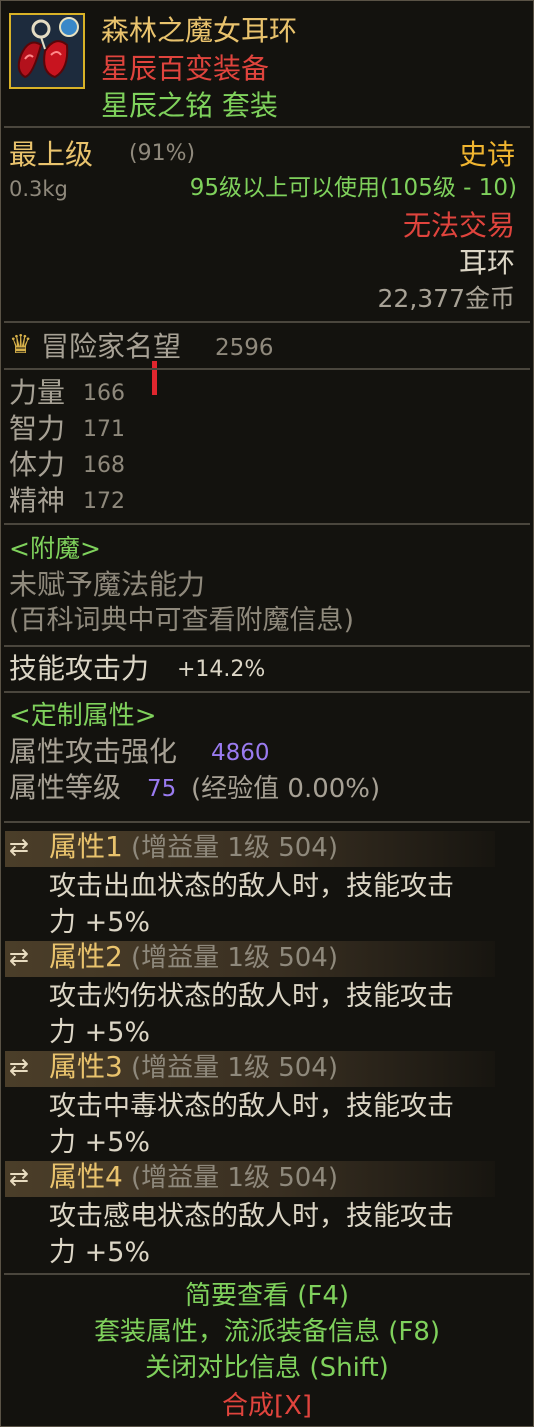 This screenshot has height=1427, width=534. I want to click on stat-value-str: 166, so click(104, 393).